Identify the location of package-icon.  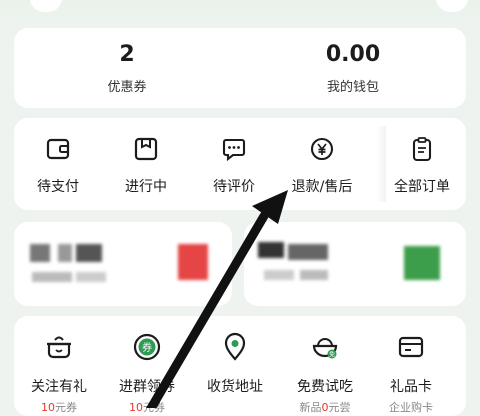
(146, 149).